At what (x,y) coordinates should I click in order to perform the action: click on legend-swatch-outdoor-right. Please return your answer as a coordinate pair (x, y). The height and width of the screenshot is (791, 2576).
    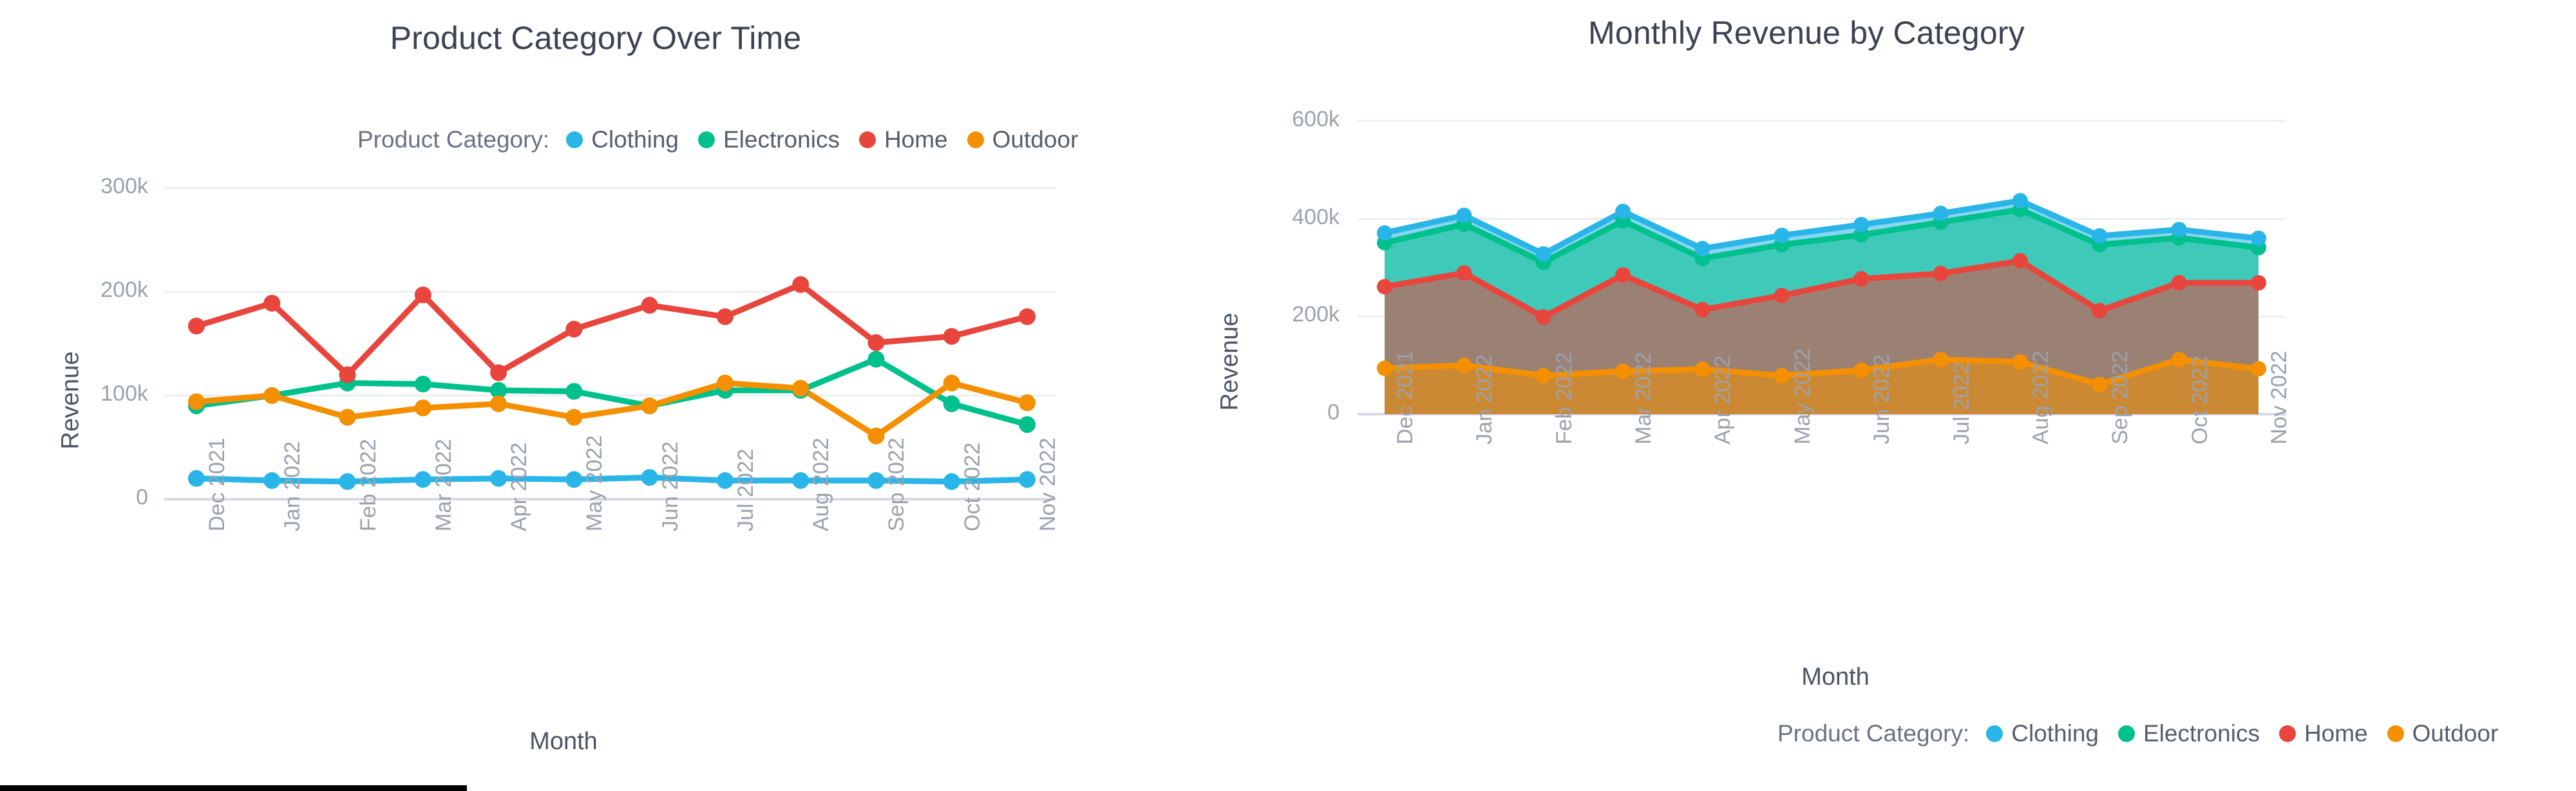
    Looking at the image, I should click on (2395, 733).